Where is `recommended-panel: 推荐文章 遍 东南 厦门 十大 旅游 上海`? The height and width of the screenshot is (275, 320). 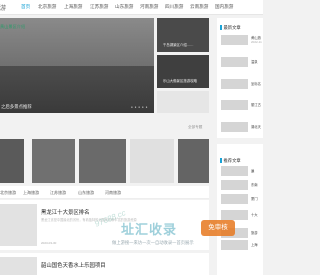 recommended-panel: 推荐文章 遍 东南 厦门 十大 旅游 上海 is located at coordinates (240, 209).